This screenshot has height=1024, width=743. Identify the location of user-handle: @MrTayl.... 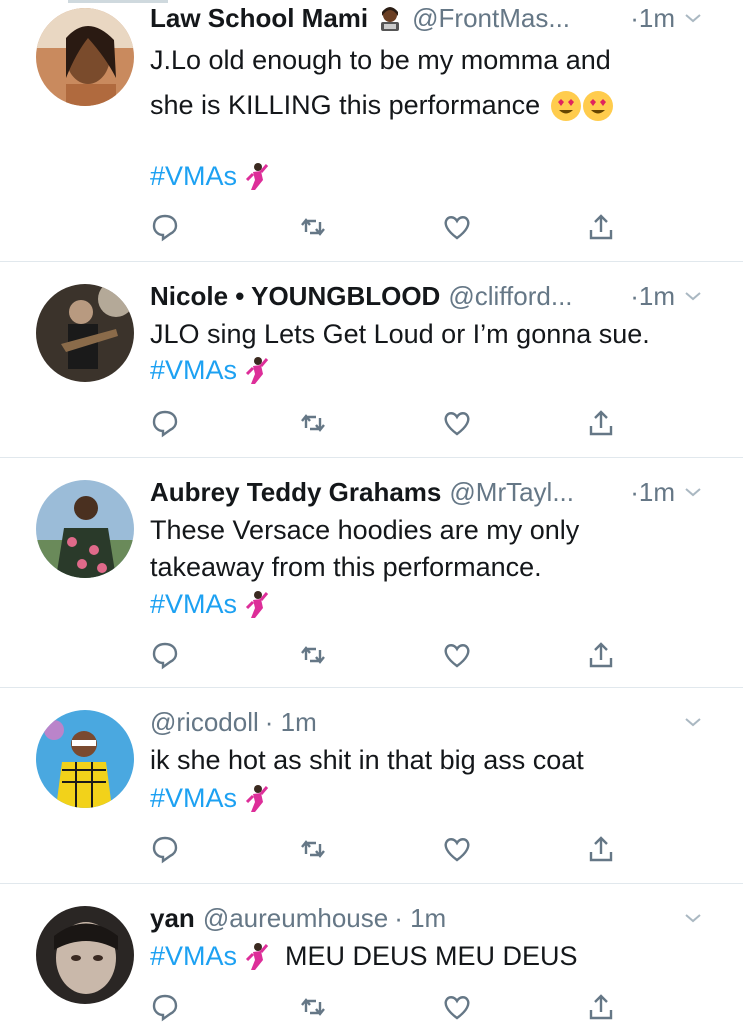
(511, 492).